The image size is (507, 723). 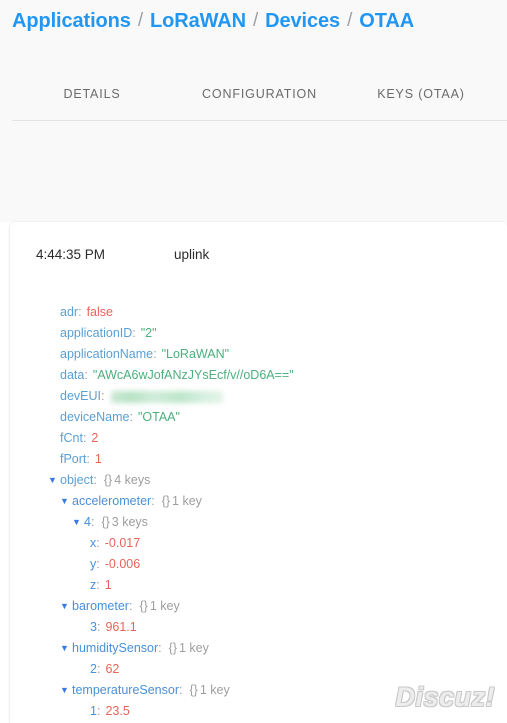 What do you see at coordinates (107, 354) in the screenshot?
I see `json-key: applicationName` at bounding box center [107, 354].